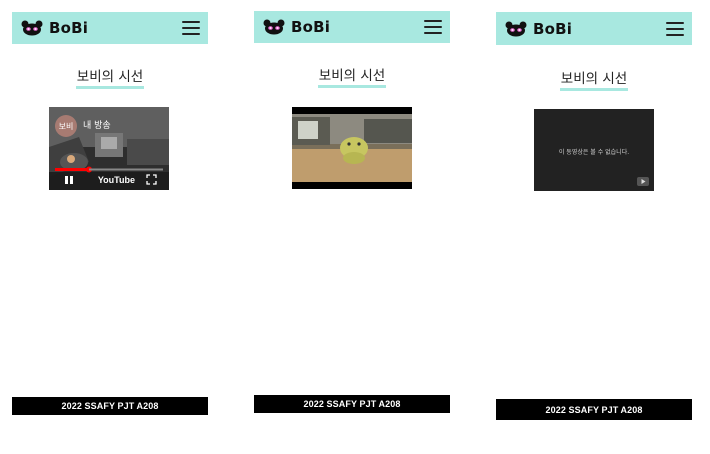 The image size is (710, 454). What do you see at coordinates (69, 180) in the screenshot?
I see `pause-icon` at bounding box center [69, 180].